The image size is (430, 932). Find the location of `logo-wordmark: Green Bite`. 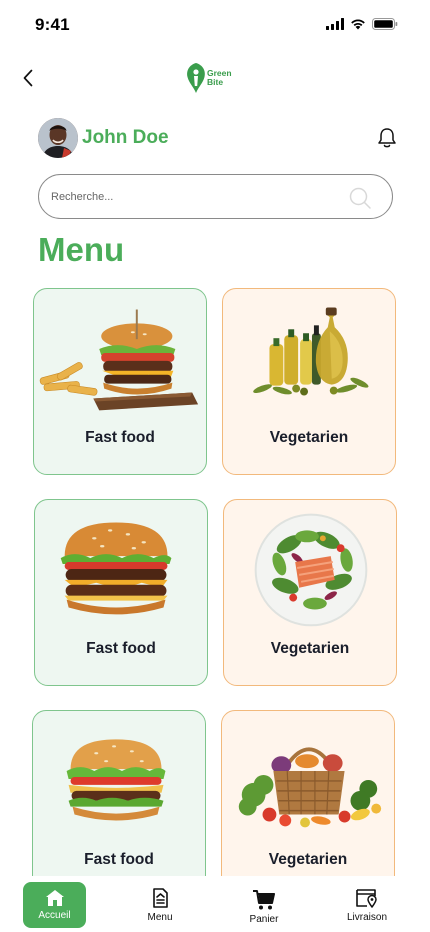

logo-wordmark: Green Bite is located at coordinates (219, 78).